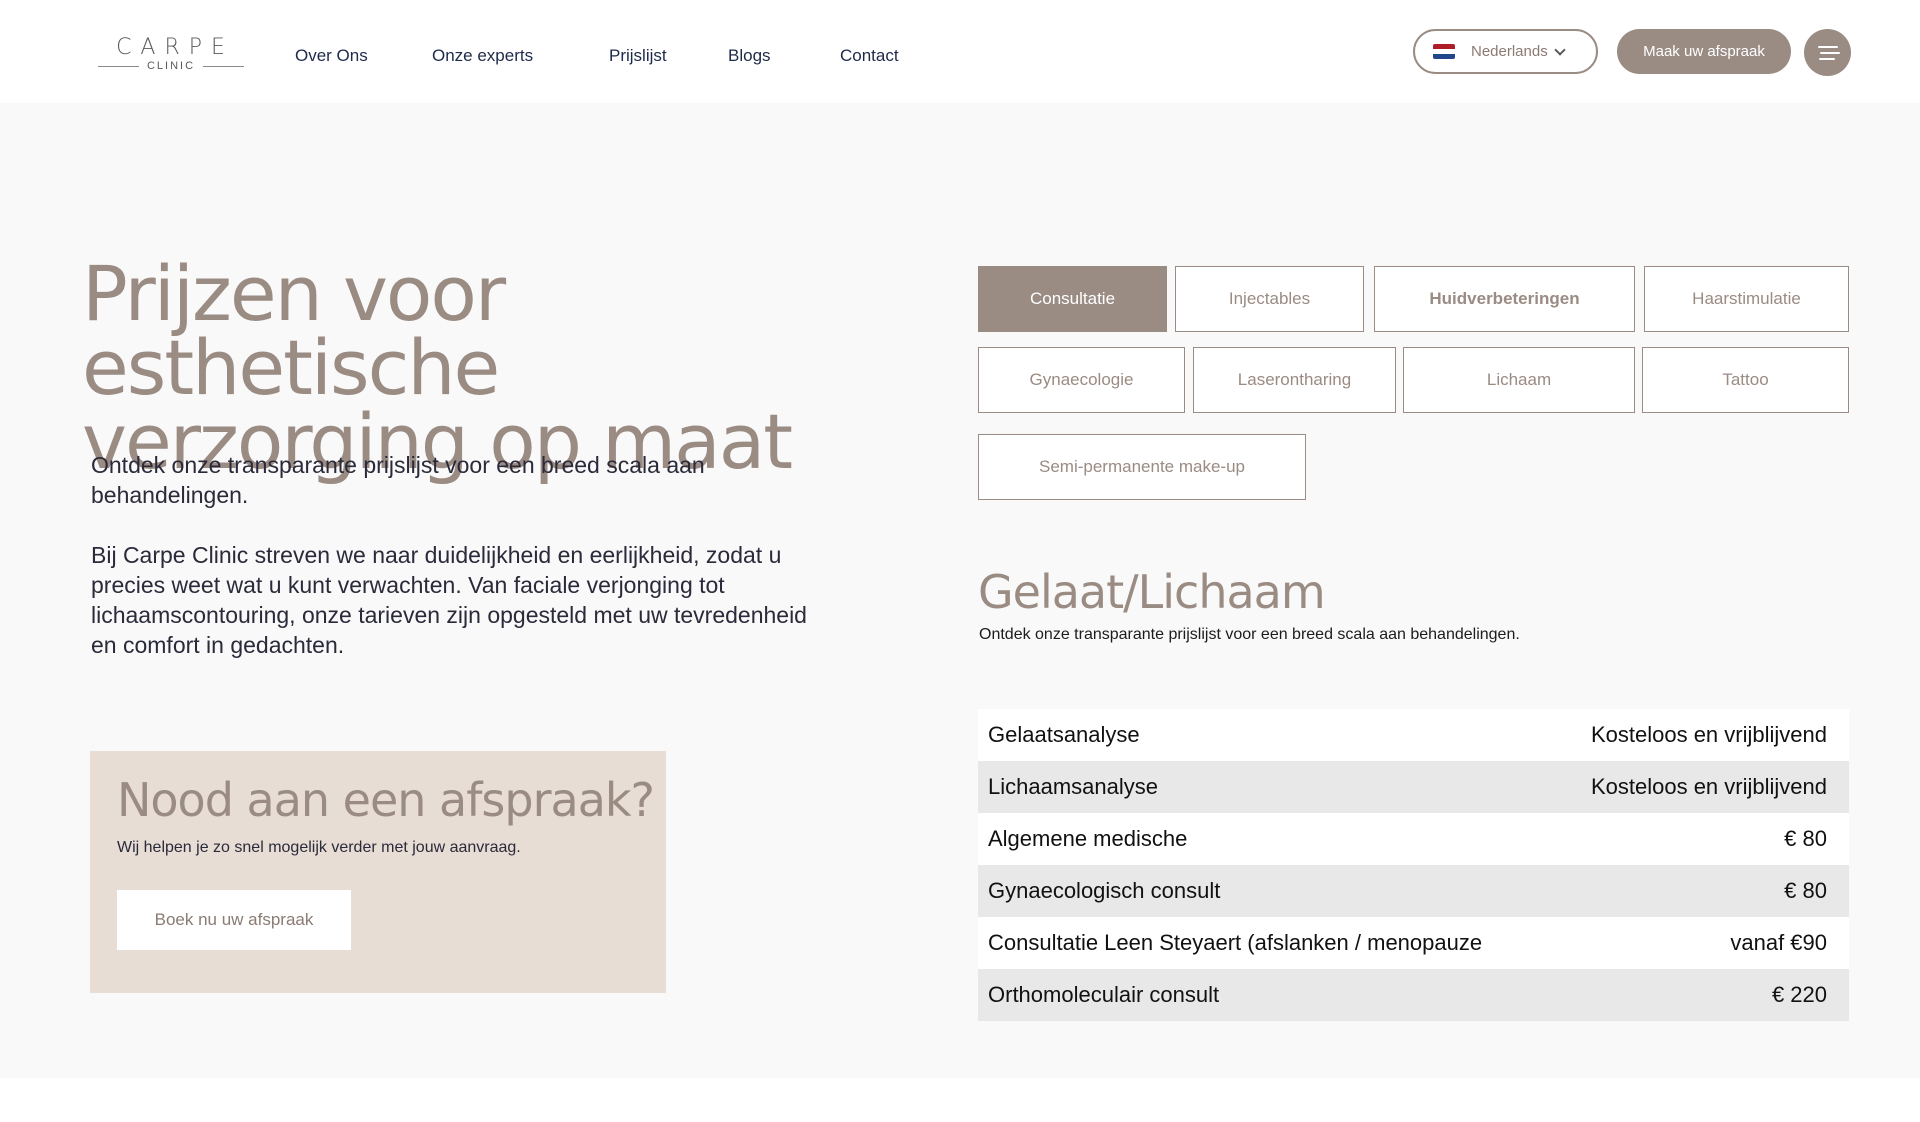 This screenshot has height=1122, width=1920. Describe the element at coordinates (1704, 51) in the screenshot. I see `book-appointment-button: Maak uw afspraak` at that location.